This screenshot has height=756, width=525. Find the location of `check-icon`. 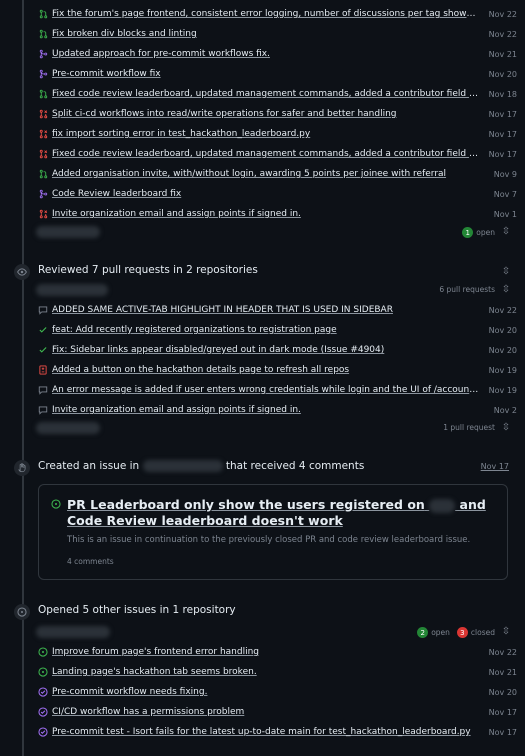

check-icon is located at coordinates (43, 350).